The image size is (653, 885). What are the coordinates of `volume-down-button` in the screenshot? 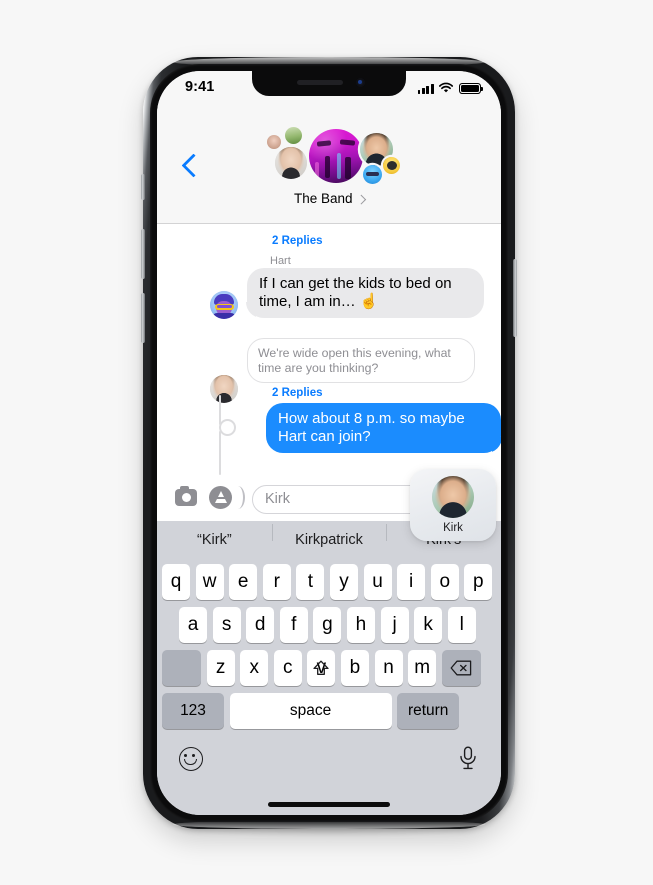 It's located at (143, 318).